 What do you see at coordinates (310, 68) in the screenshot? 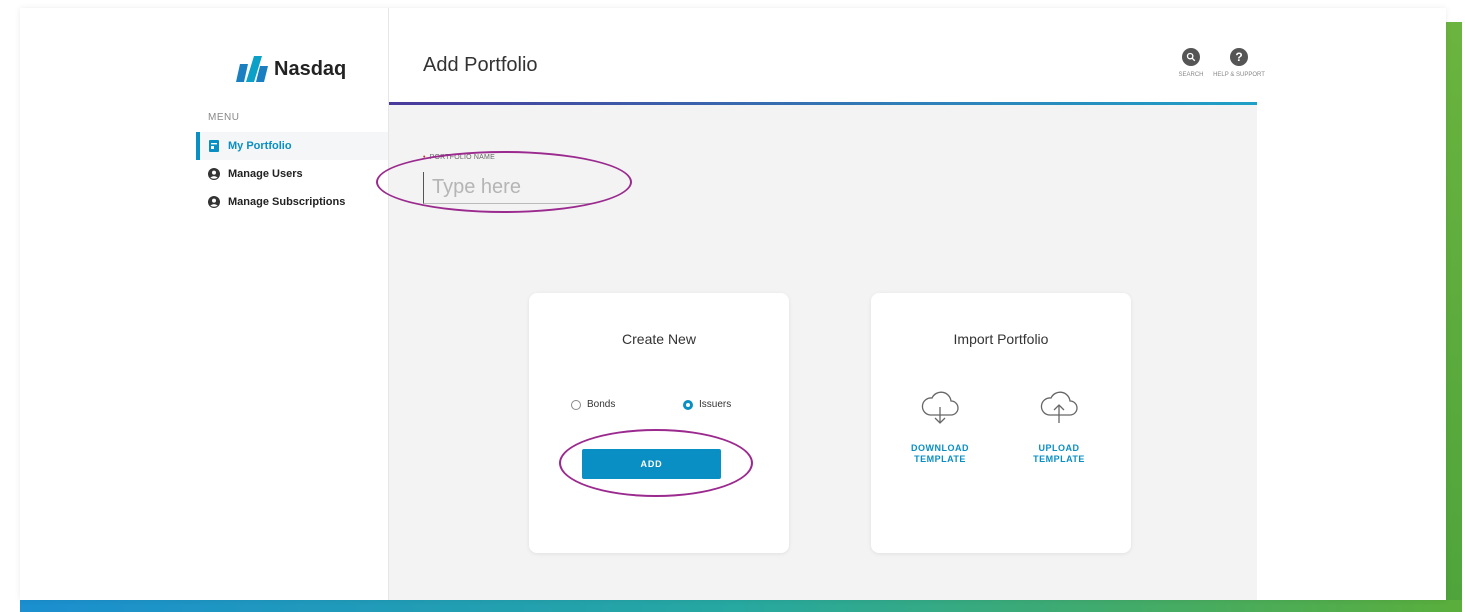
I see `brand-name: Nasdaq` at bounding box center [310, 68].